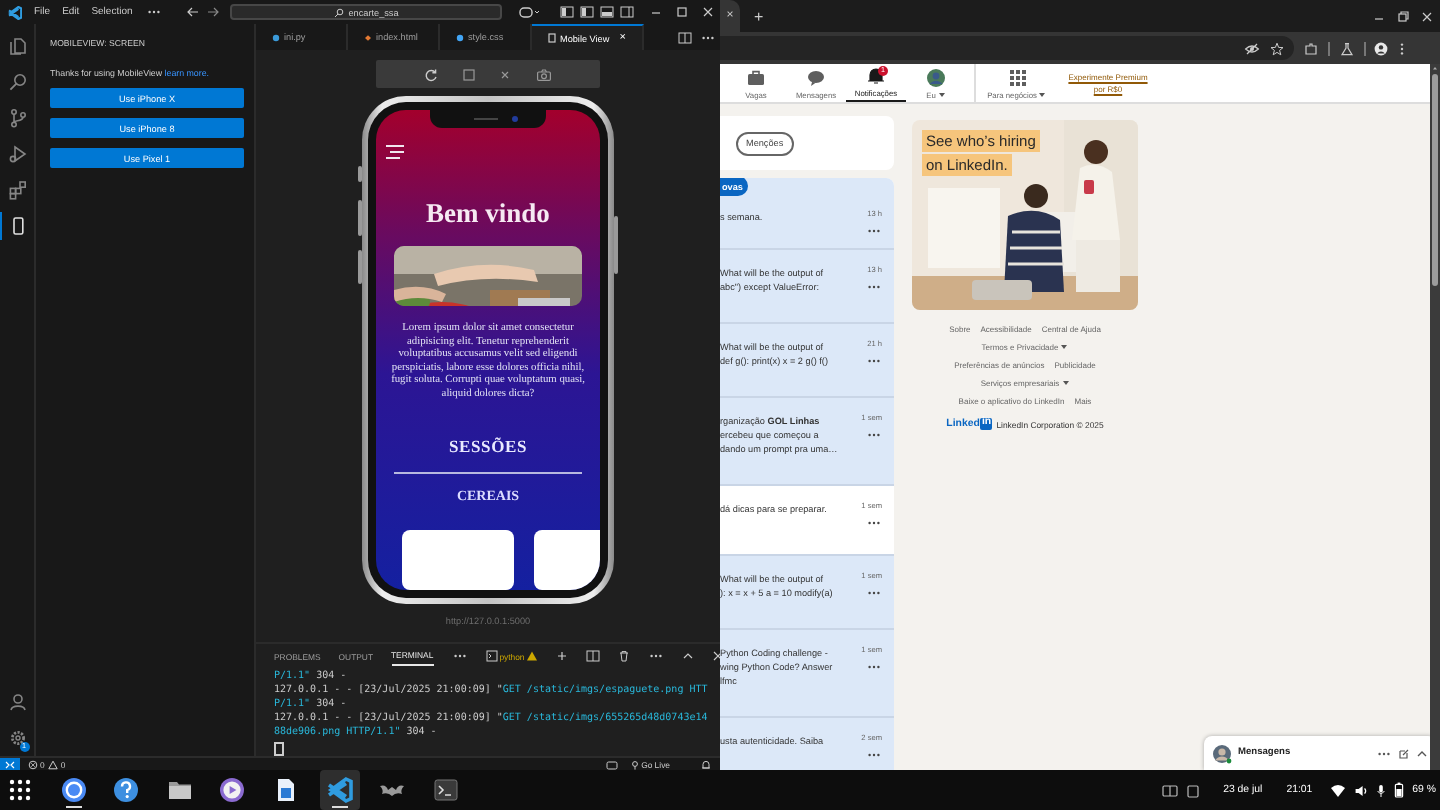 This screenshot has height=810, width=1440. What do you see at coordinates (1252, 48) in the screenshot?
I see `eye-slash-icon` at bounding box center [1252, 48].